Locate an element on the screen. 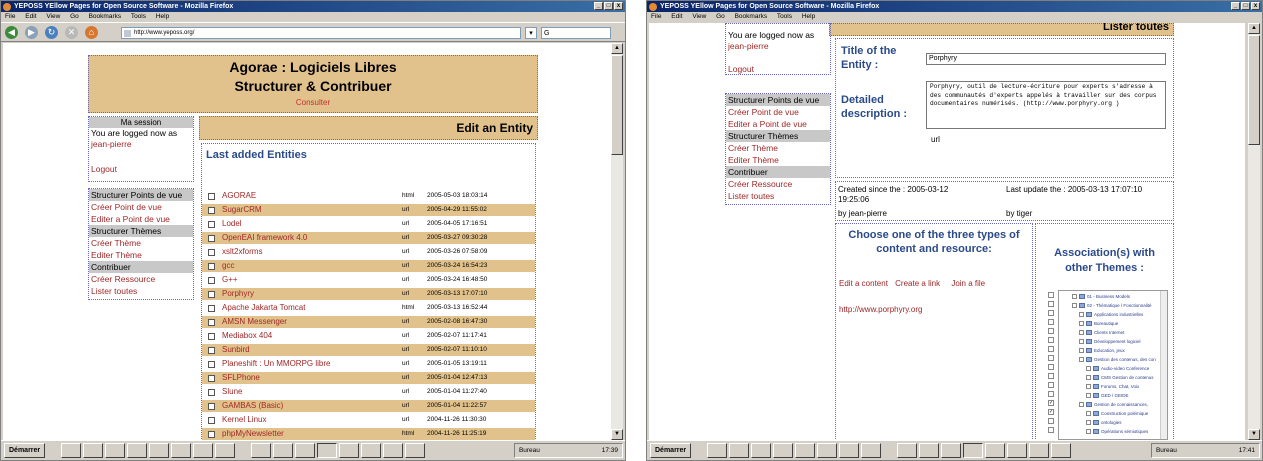 Image resolution: width=1263 pixels, height=461 pixels. scroll-up-icon: ▲ is located at coordinates (617, 48).